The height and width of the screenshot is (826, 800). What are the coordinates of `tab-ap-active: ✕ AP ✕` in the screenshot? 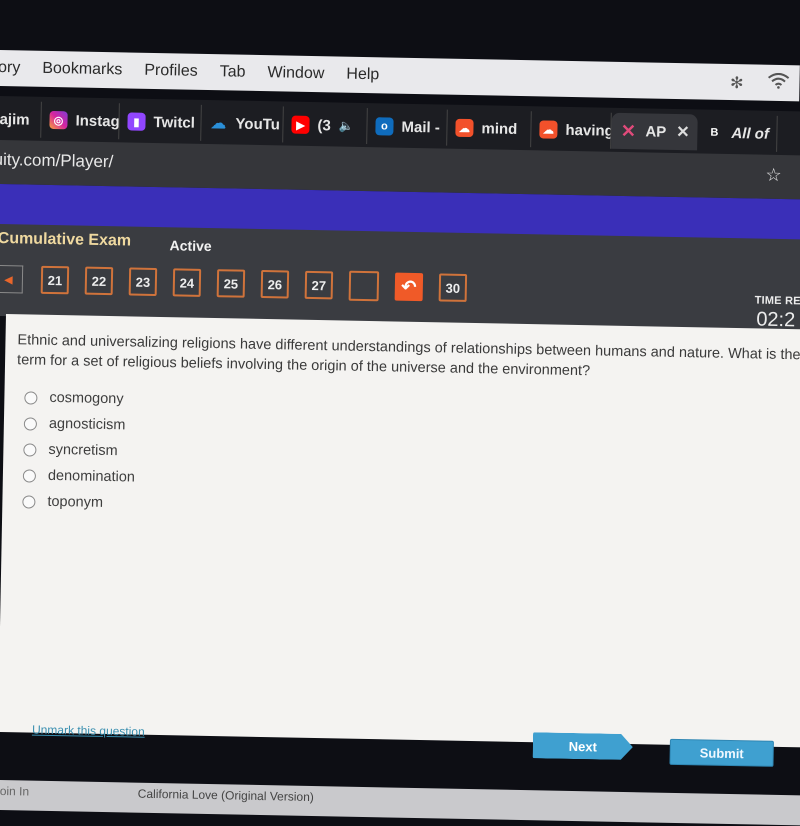 It's located at (654, 131).